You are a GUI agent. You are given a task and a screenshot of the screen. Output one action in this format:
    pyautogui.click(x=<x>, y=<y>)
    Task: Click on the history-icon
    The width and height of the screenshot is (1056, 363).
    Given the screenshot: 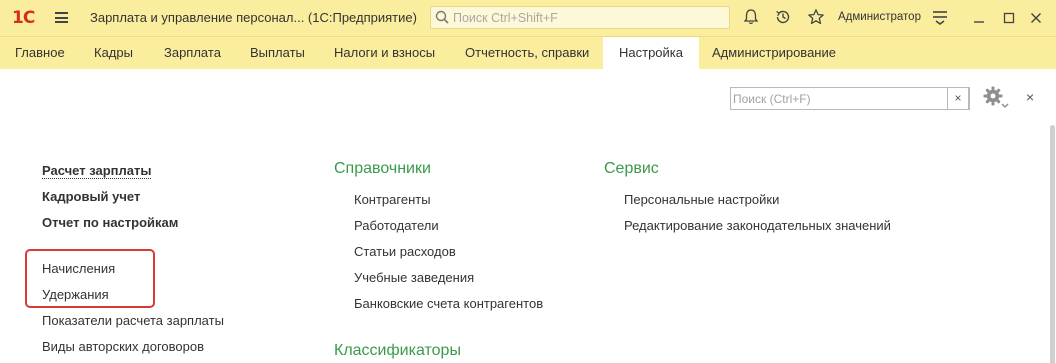 What is the action you would take?
    pyautogui.click(x=783, y=17)
    